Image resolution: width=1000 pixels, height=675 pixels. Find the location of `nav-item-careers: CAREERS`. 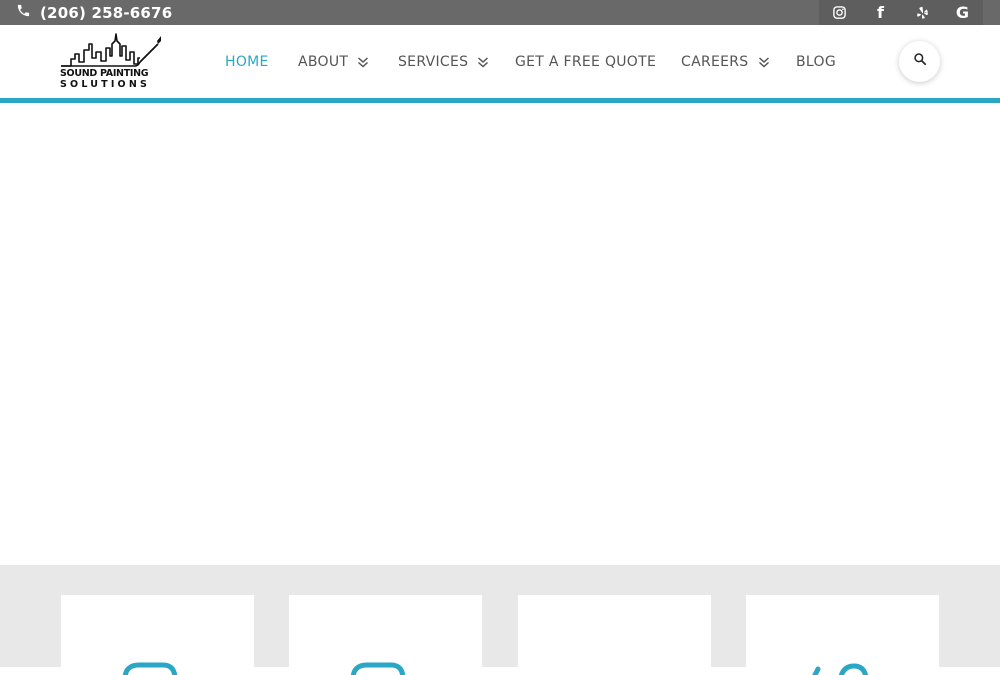

nav-item-careers: CAREERS is located at coordinates (725, 61).